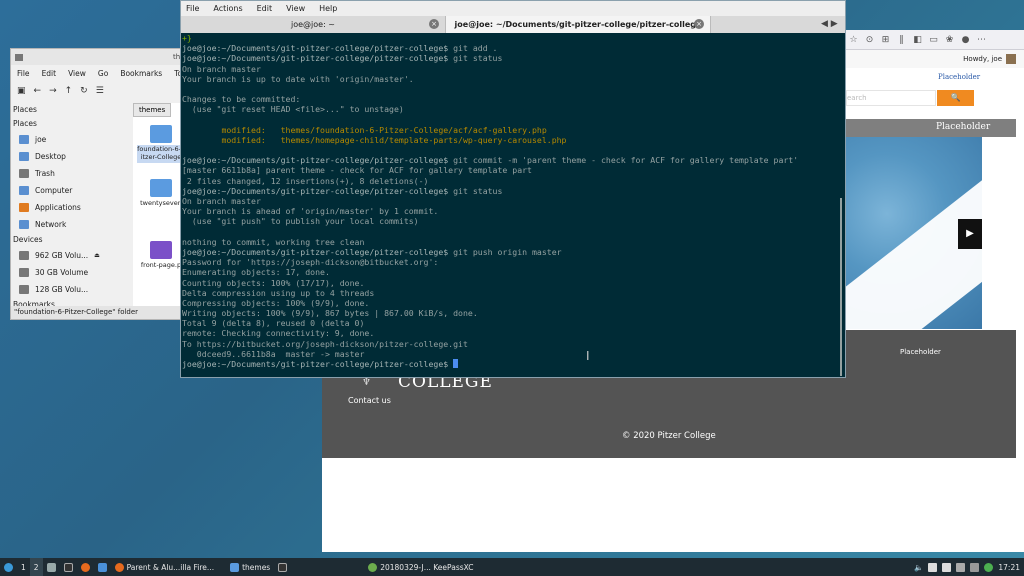 This screenshot has height=576, width=1024. I want to click on clock: 17:21, so click(1009, 567).